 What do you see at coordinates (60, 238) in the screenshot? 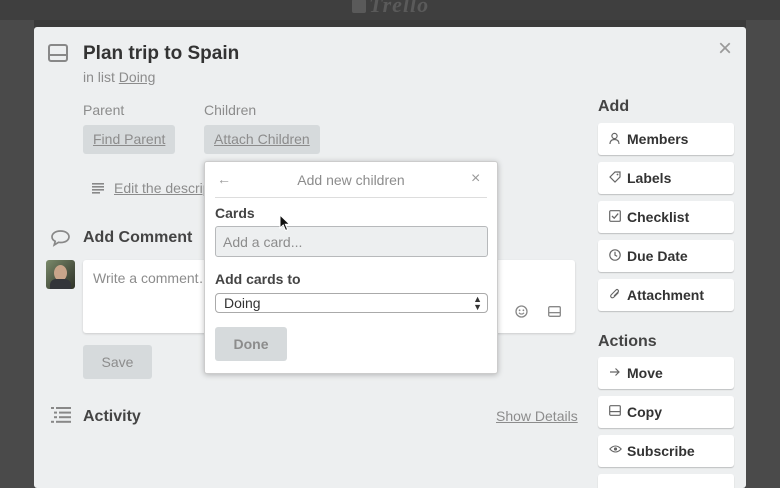
I see `comment-bubble-icon` at bounding box center [60, 238].